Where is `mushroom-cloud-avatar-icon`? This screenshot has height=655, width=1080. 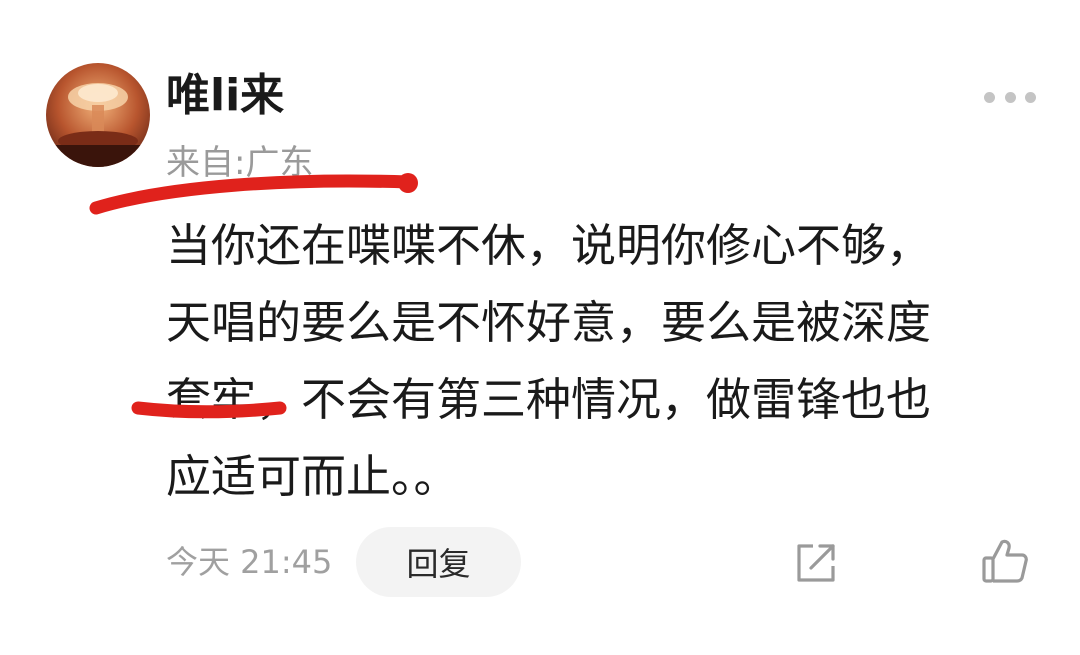 mushroom-cloud-avatar-icon is located at coordinates (98, 115).